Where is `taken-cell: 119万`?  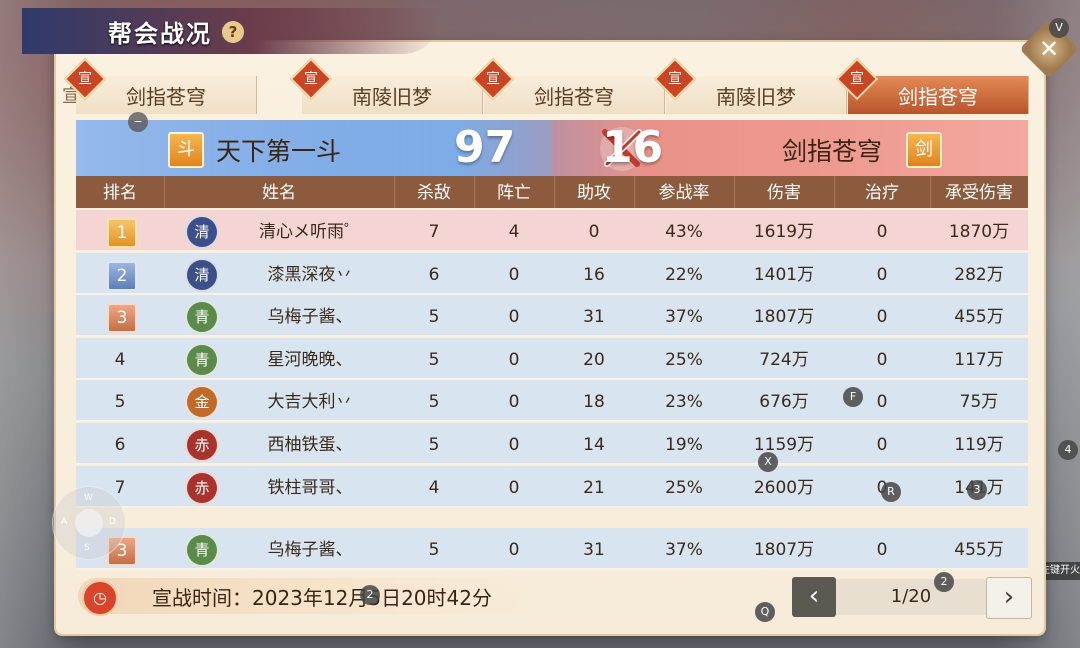
taken-cell: 119万 is located at coordinates (979, 445).